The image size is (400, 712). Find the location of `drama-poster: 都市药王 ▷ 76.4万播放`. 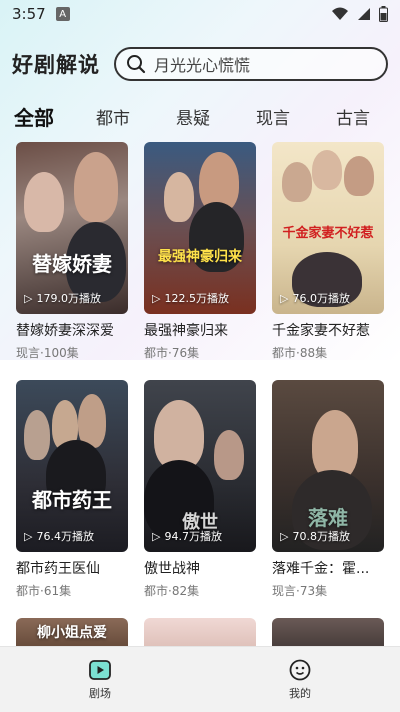

drama-poster: 都市药王 ▷ 76.4万播放 is located at coordinates (72, 466).